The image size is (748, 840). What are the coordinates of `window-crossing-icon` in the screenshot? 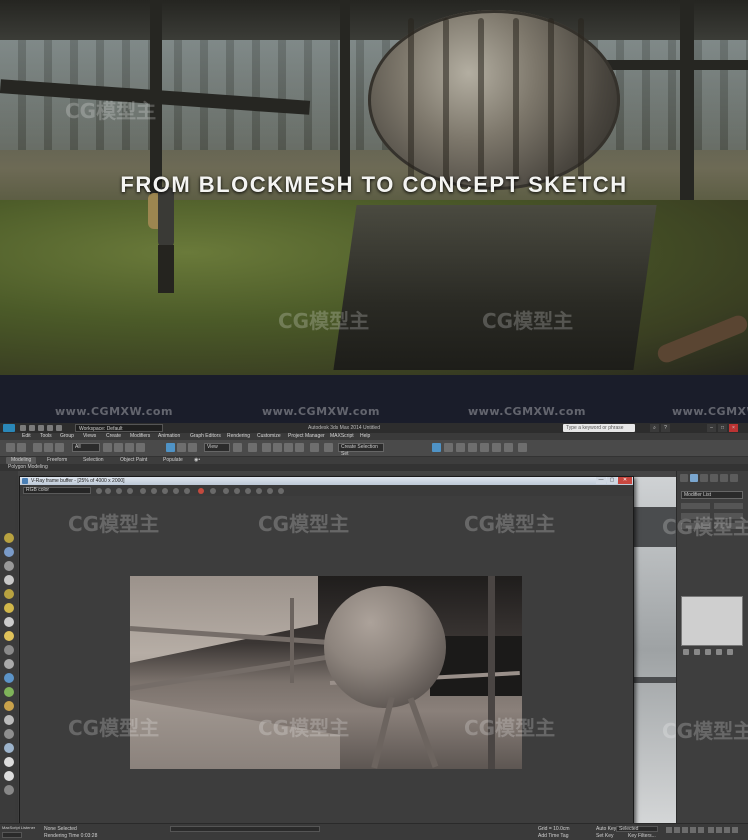 It's located at (140, 447).